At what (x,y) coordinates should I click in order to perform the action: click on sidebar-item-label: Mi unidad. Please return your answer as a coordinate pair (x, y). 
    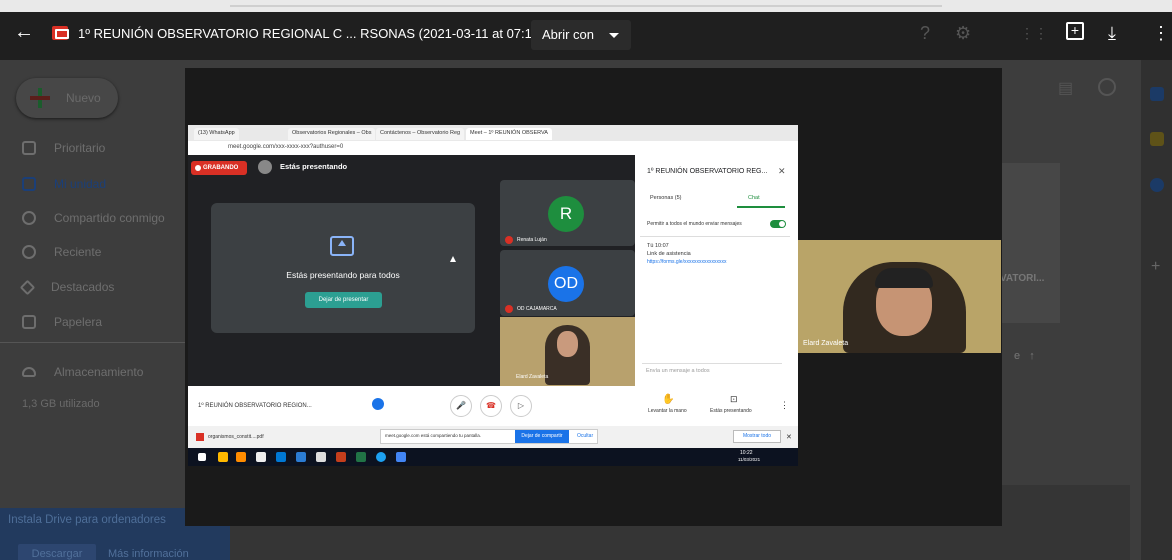
    Looking at the image, I should click on (80, 184).